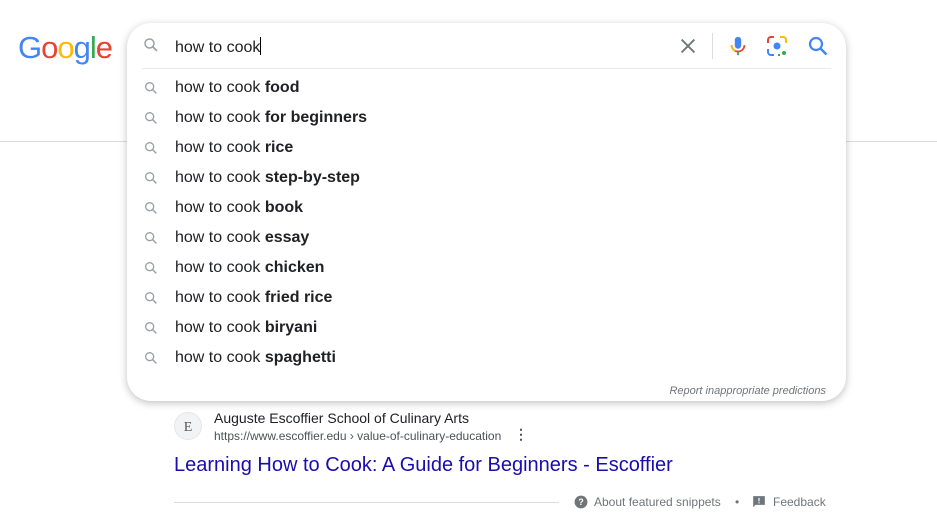 The height and width of the screenshot is (516, 937). Describe the element at coordinates (486, 208) in the screenshot. I see `suggestion-item: how to cook book` at that location.